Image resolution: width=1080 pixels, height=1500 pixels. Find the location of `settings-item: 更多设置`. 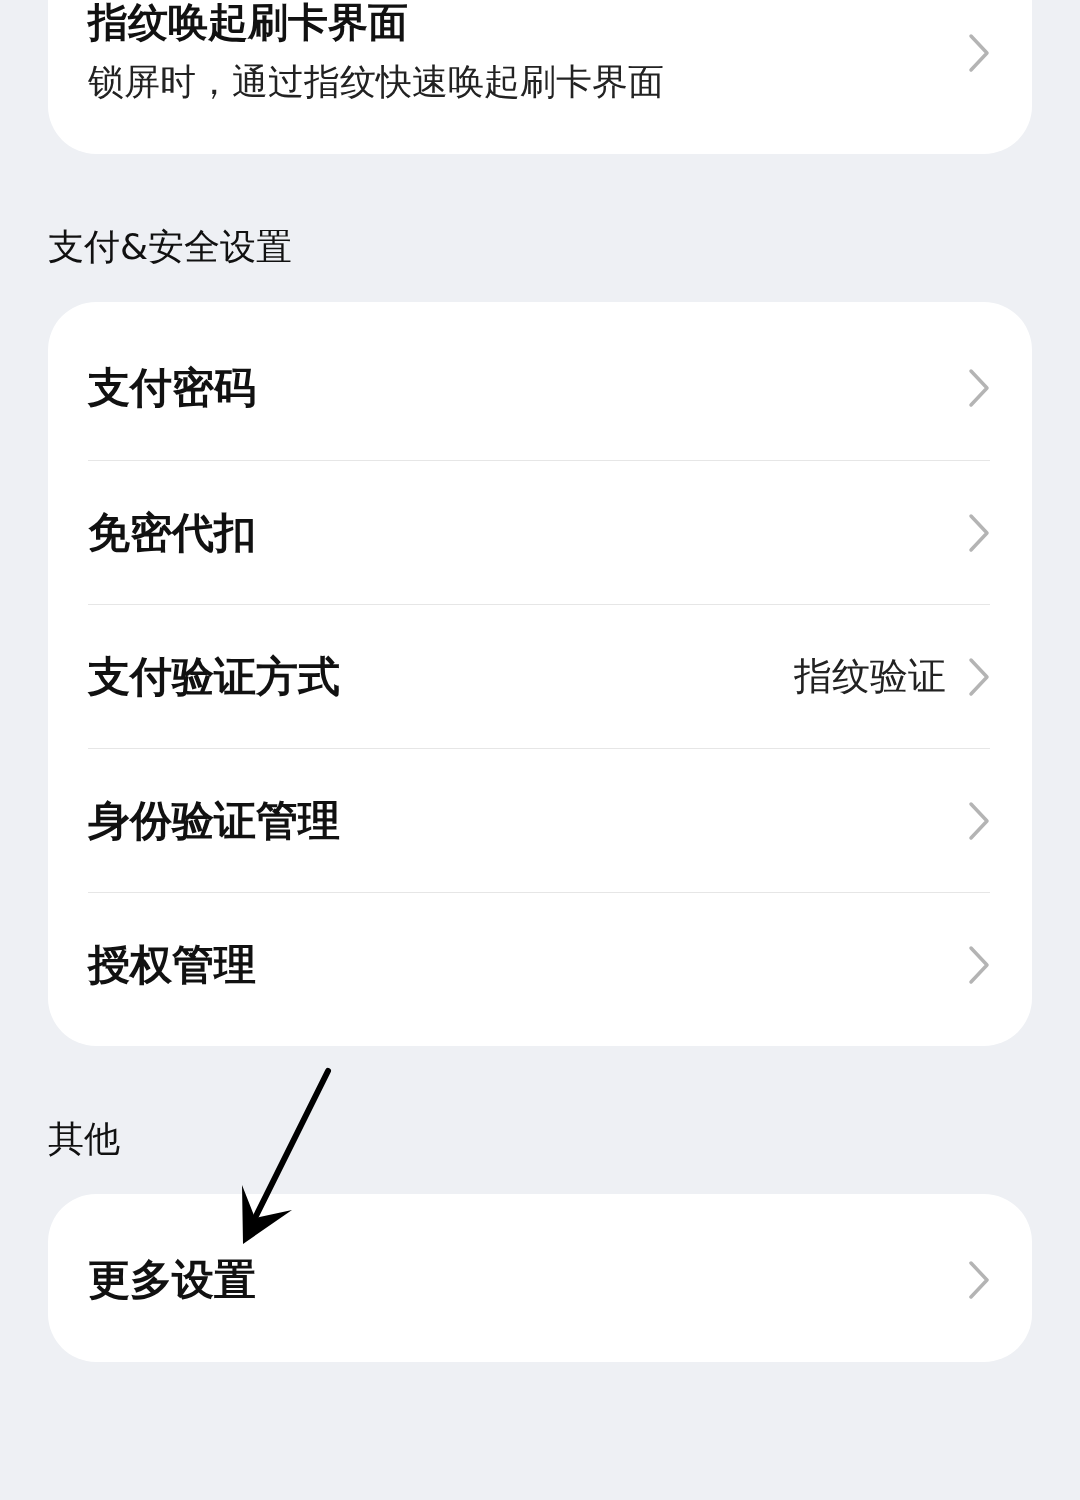

settings-item: 更多设置 is located at coordinates (539, 1280).